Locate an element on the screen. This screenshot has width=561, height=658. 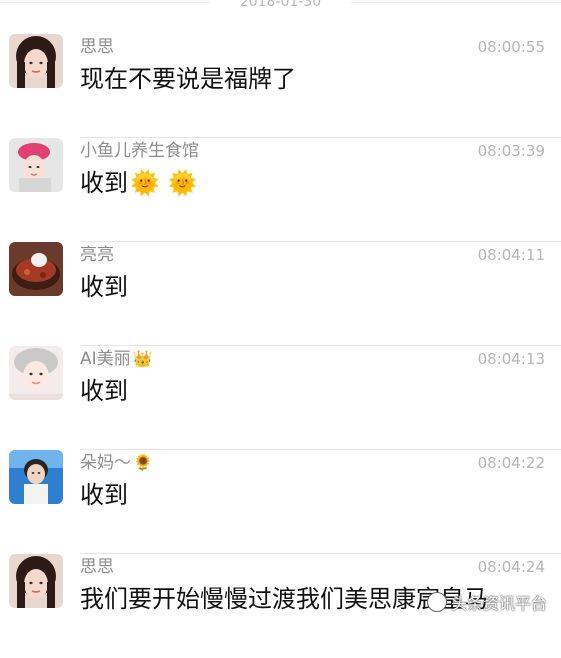
date-divider-left is located at coordinates (105, 2).